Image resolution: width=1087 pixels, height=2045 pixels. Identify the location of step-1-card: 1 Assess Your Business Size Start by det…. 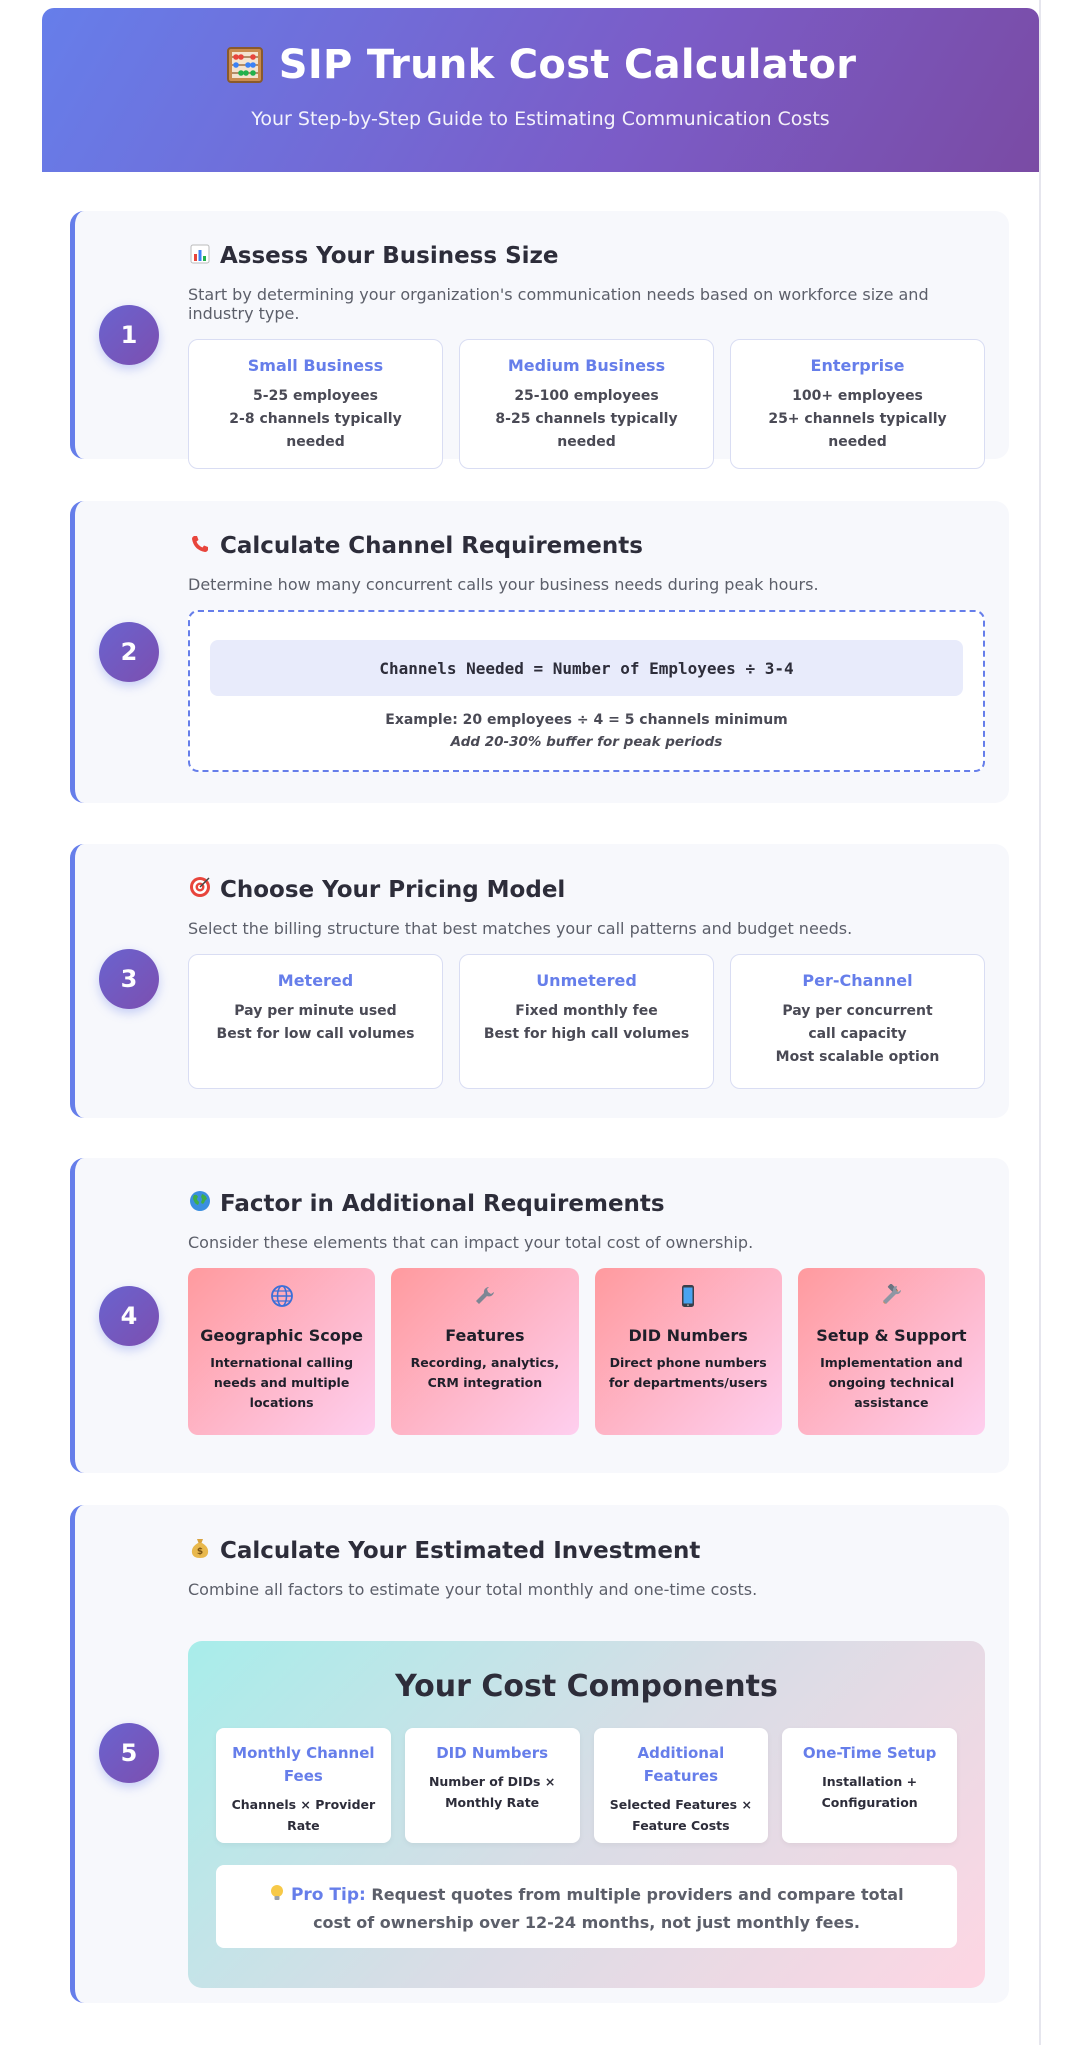
(539, 340).